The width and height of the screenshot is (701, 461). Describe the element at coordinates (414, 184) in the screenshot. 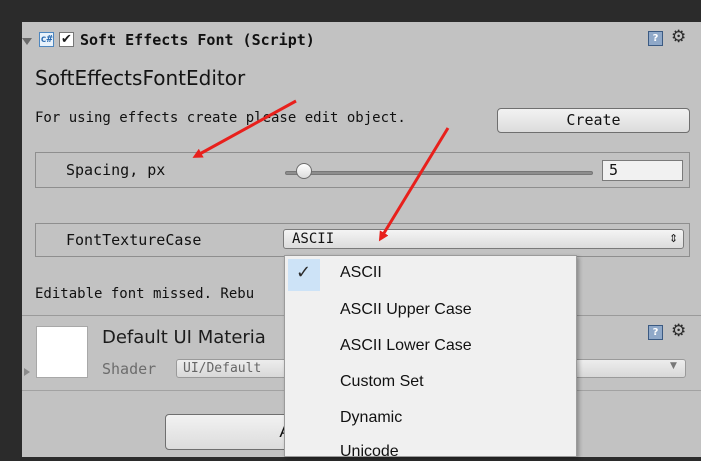

I see `red-arrow-to-font-texture-case` at that location.